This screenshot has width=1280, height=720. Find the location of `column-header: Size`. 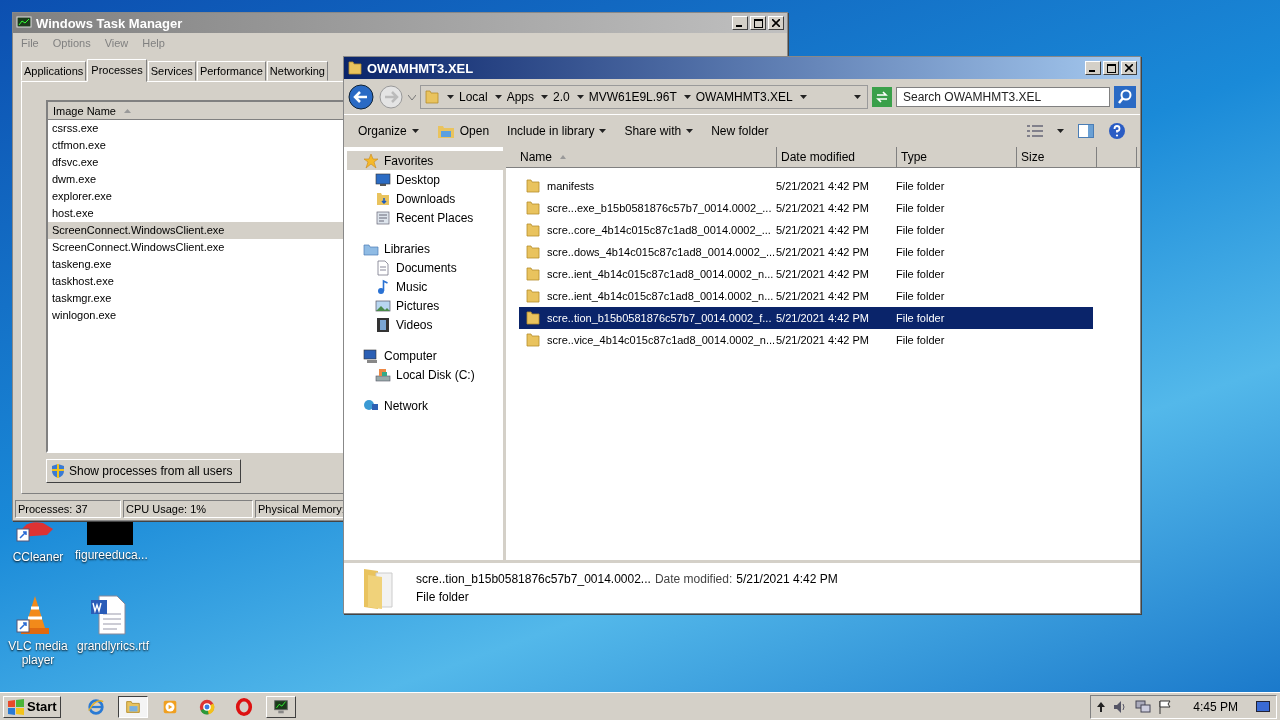

column-header: Size is located at coordinates (1057, 157).